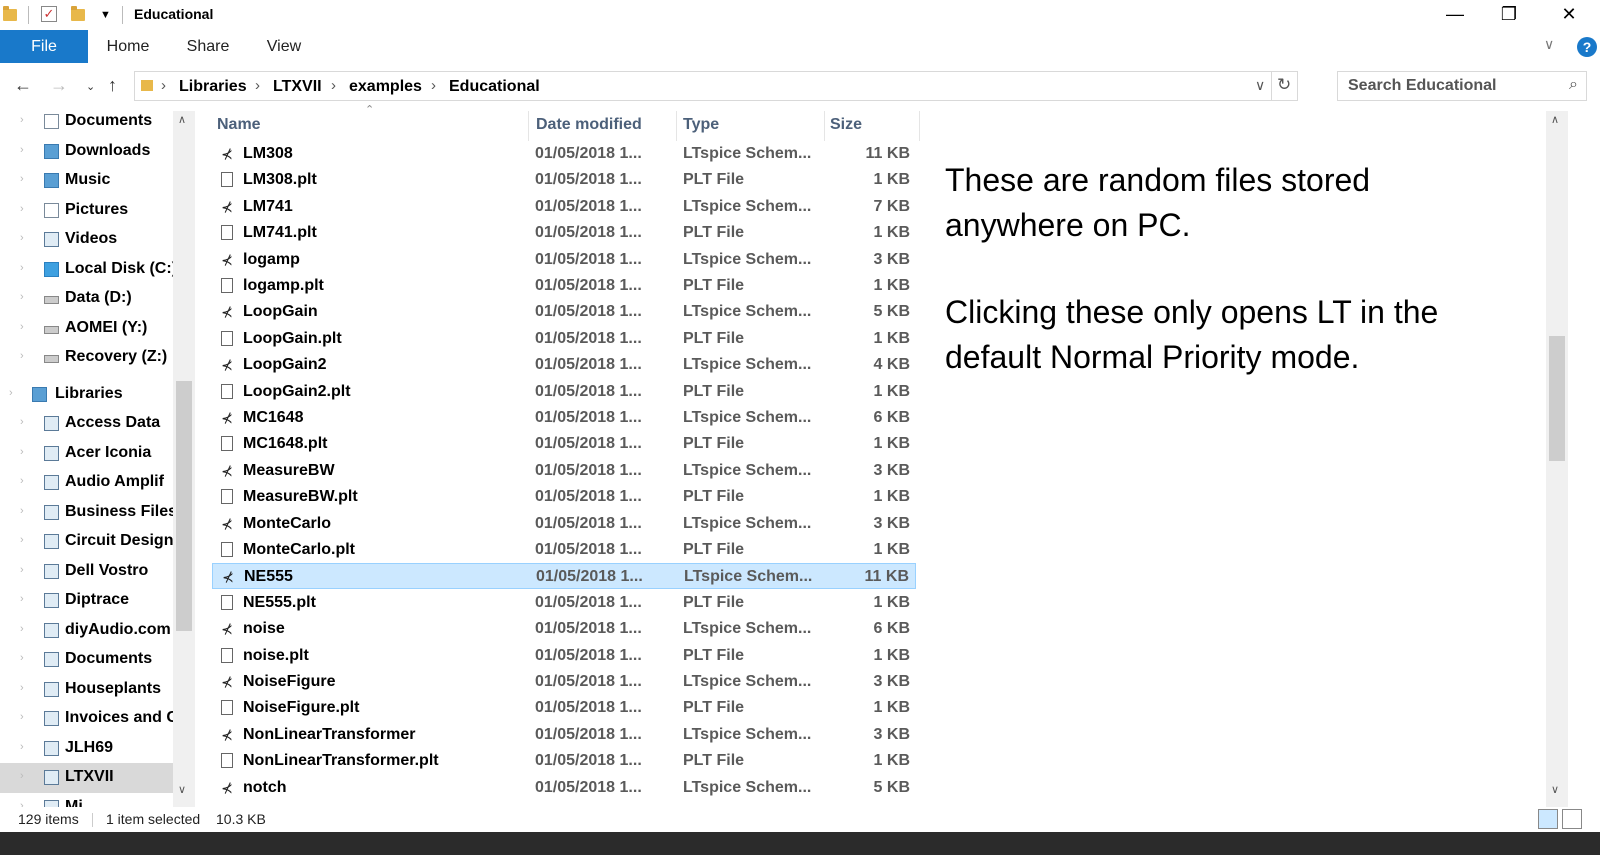 This screenshot has height=855, width=1600. What do you see at coordinates (79, 14) in the screenshot?
I see `new-folder-icon` at bounding box center [79, 14].